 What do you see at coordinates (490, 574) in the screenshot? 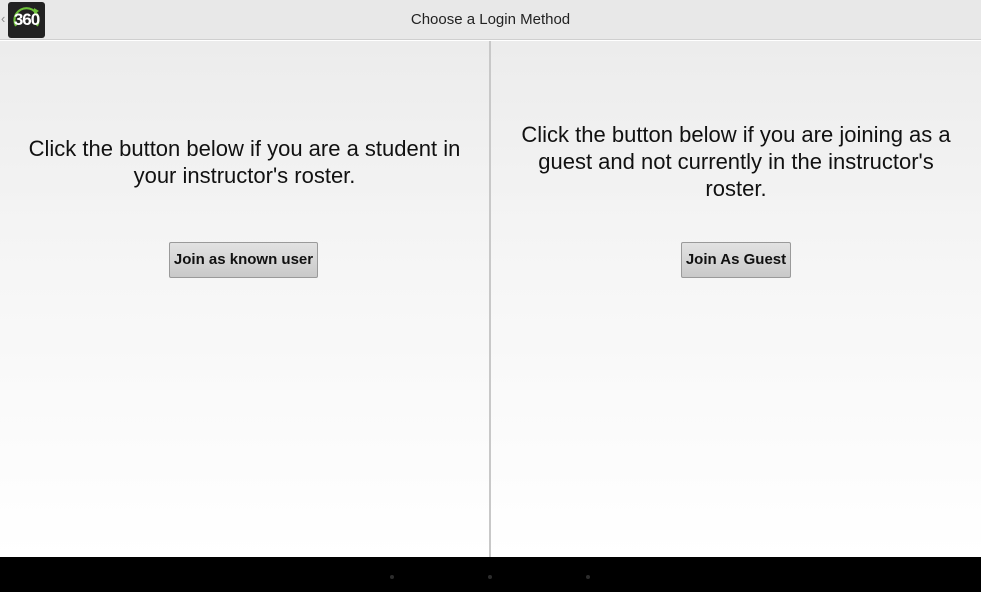
I see `system-nav-bar` at bounding box center [490, 574].